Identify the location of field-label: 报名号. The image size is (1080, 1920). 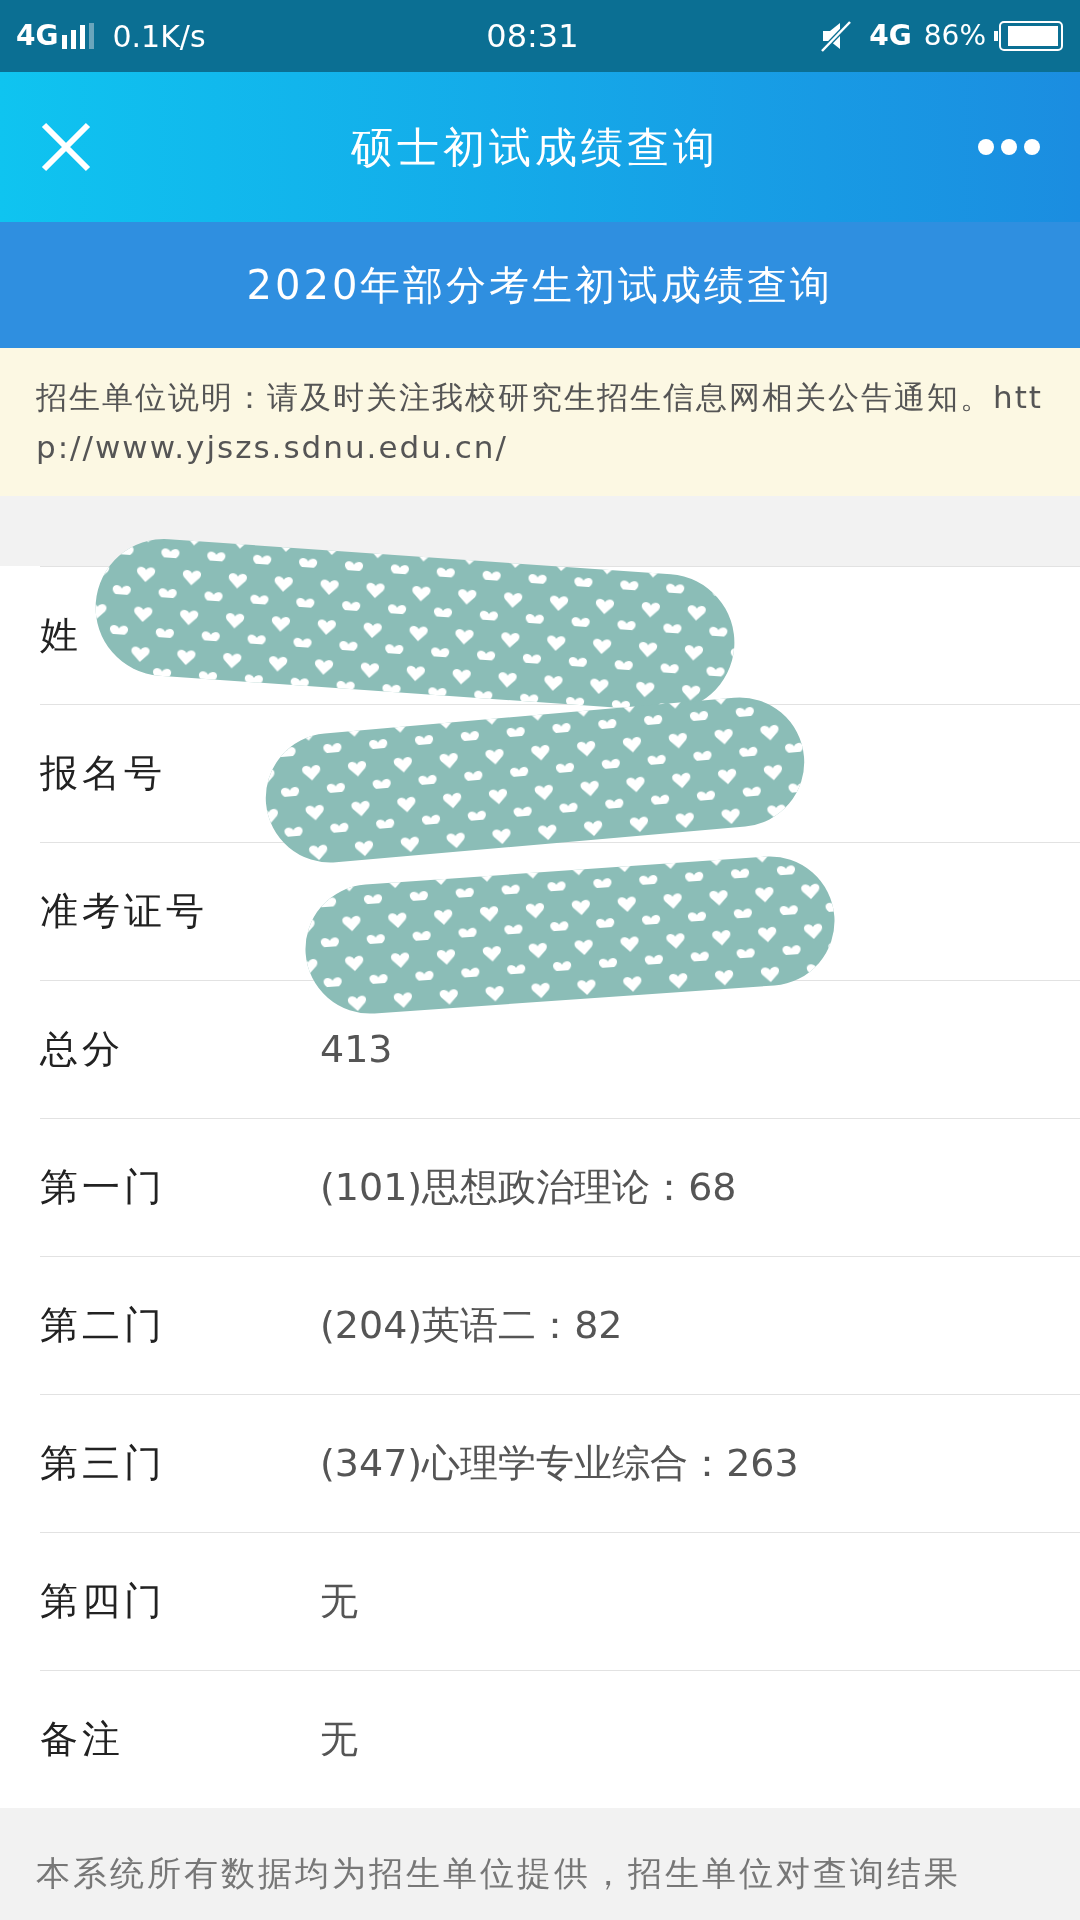
(103, 773).